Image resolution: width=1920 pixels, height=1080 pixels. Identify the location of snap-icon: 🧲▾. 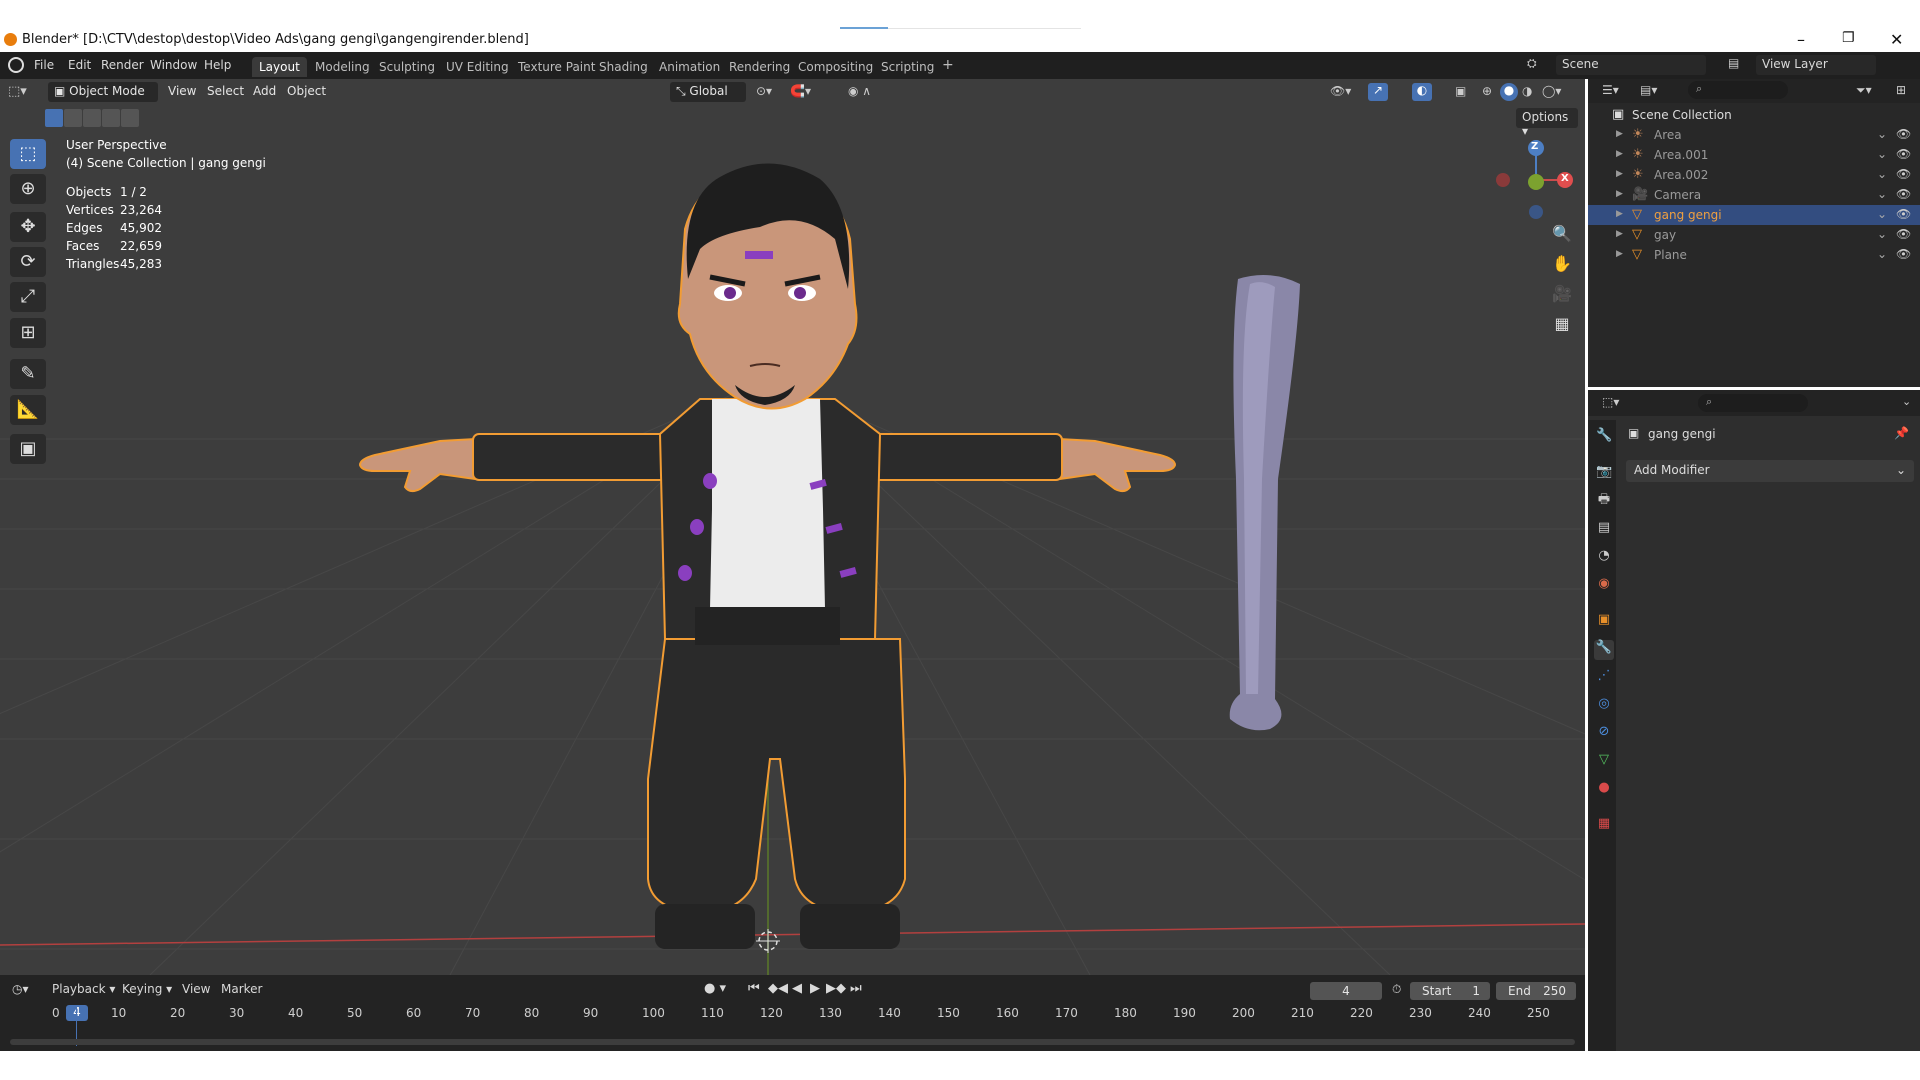
(800, 91).